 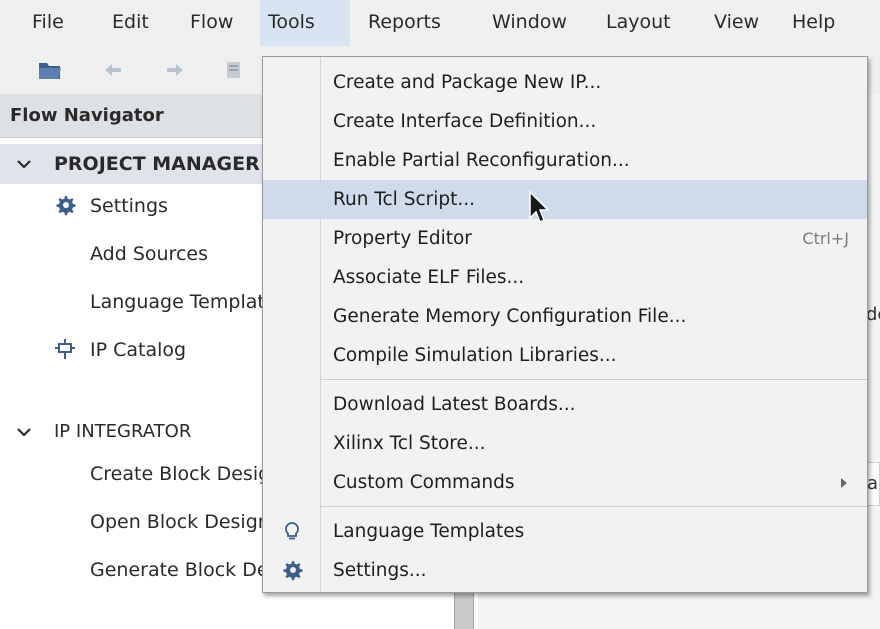 What do you see at coordinates (813, 23) in the screenshot?
I see `menu-help: Help` at bounding box center [813, 23].